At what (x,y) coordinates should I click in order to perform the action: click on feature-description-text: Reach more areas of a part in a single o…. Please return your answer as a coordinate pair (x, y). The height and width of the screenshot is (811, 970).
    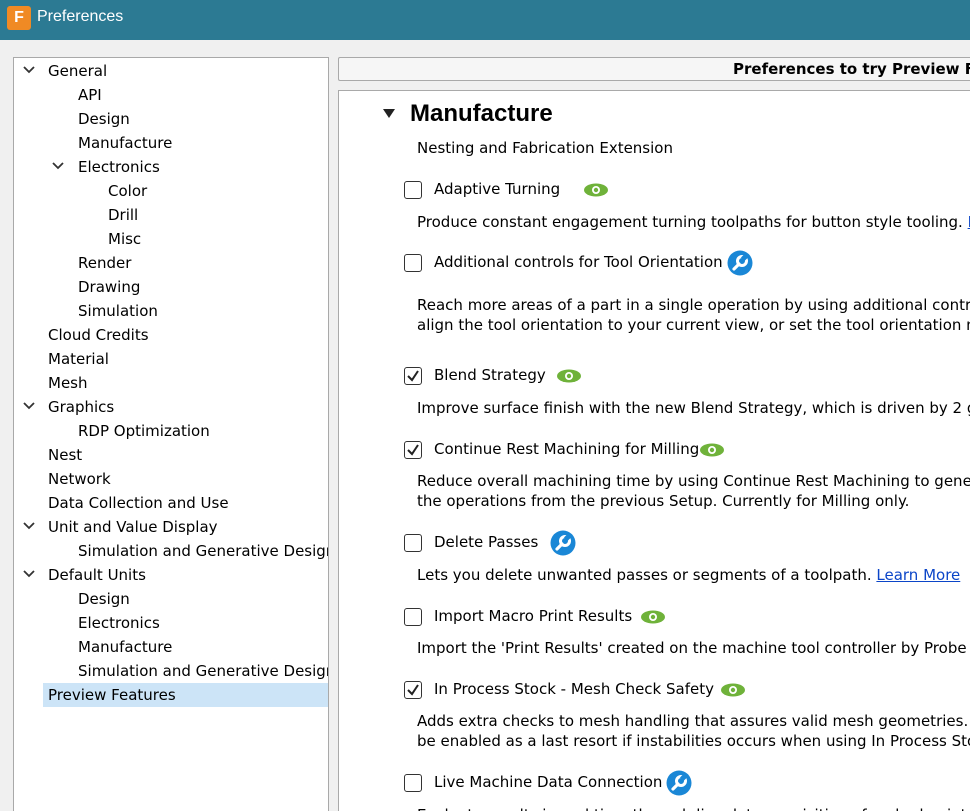
    Looking at the image, I should click on (693, 305).